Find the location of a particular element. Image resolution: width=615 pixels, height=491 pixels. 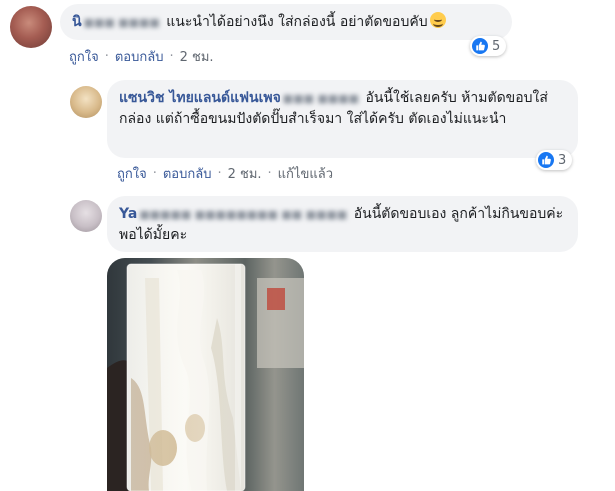

comment-author: นิ is located at coordinates (77, 22).